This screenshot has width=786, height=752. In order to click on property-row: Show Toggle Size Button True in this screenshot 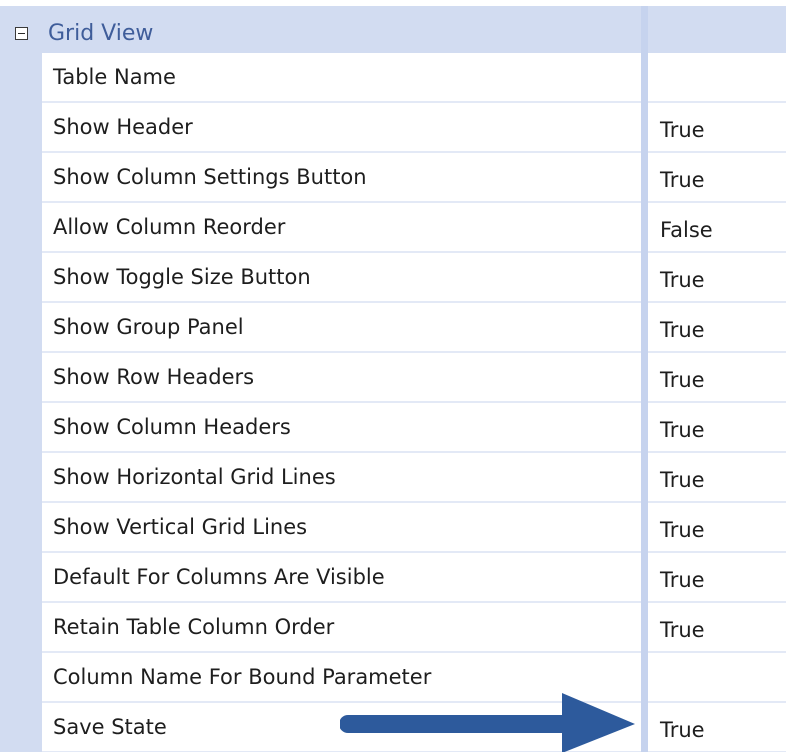, I will do `click(414, 278)`.